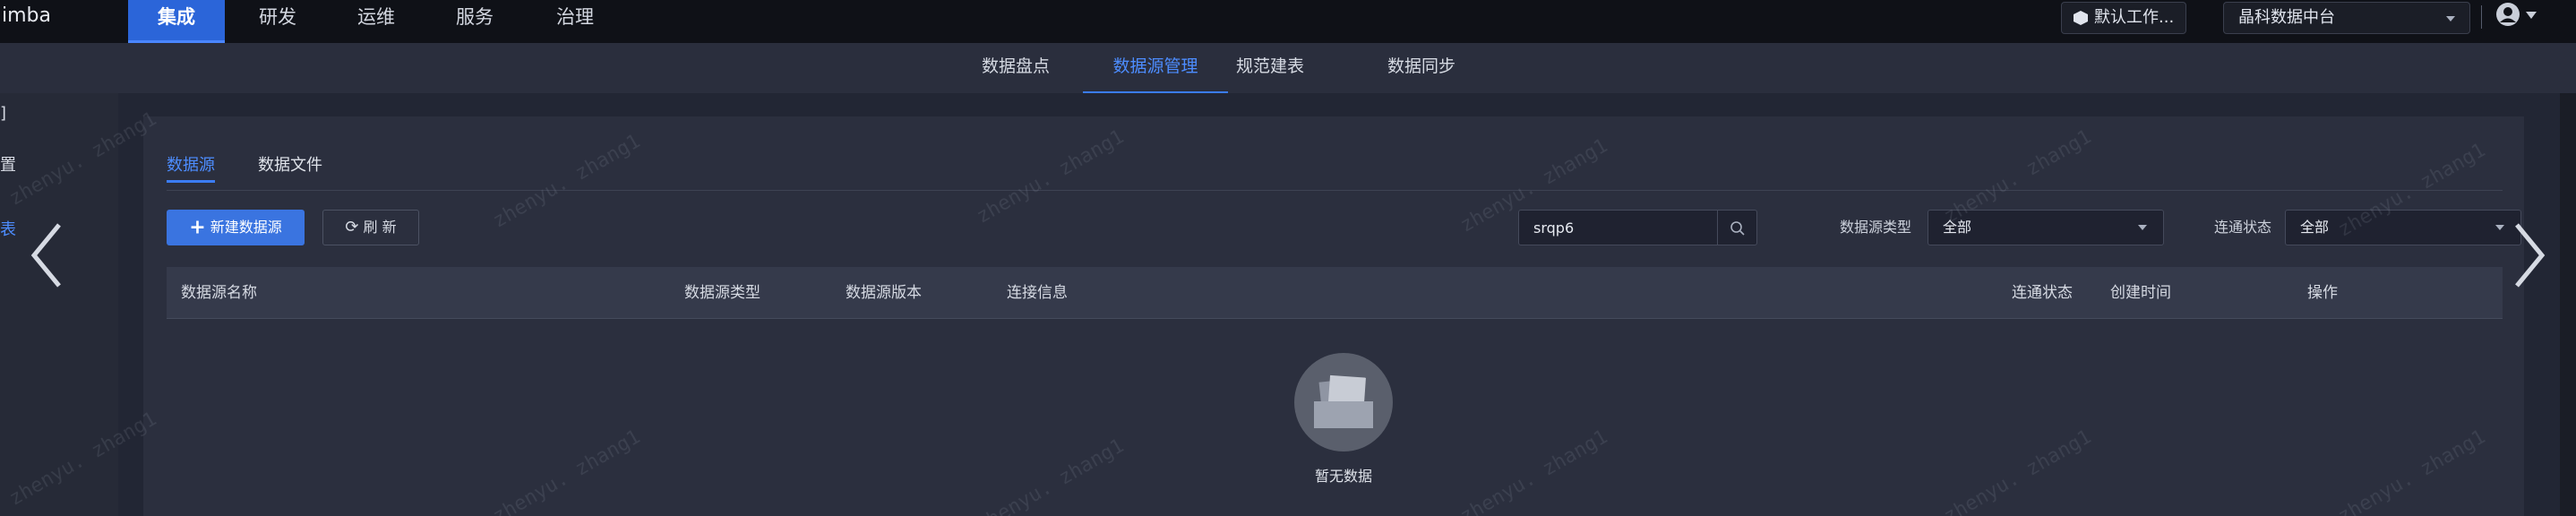 The height and width of the screenshot is (516, 2576). What do you see at coordinates (290, 167) in the screenshot?
I see `tab-data-files: 数据文件` at bounding box center [290, 167].